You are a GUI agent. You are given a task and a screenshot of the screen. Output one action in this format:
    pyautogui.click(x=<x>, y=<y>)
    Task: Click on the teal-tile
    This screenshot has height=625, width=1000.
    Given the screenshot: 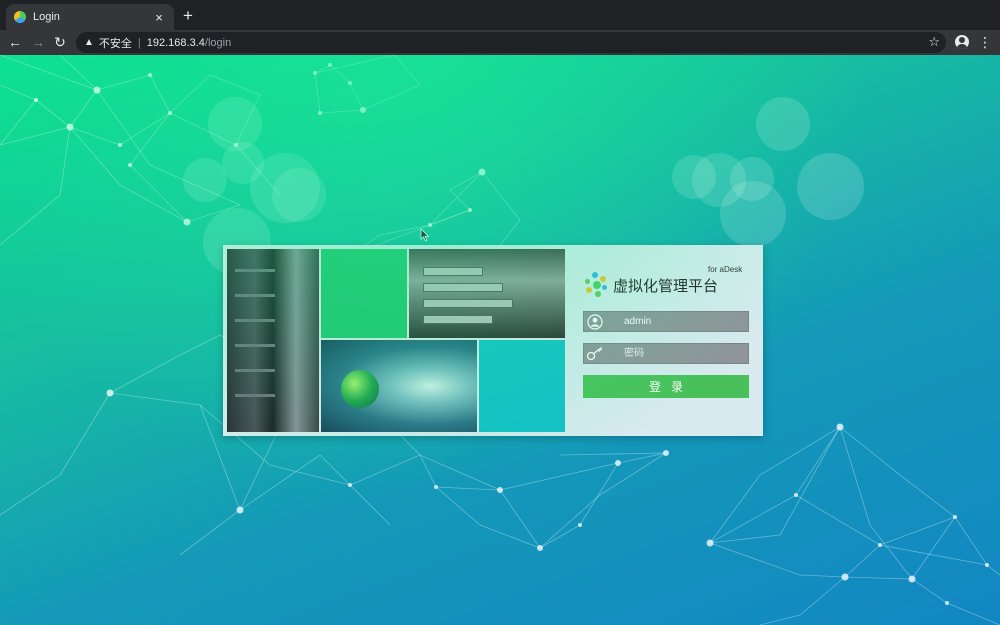 What is the action you would take?
    pyautogui.click(x=522, y=386)
    